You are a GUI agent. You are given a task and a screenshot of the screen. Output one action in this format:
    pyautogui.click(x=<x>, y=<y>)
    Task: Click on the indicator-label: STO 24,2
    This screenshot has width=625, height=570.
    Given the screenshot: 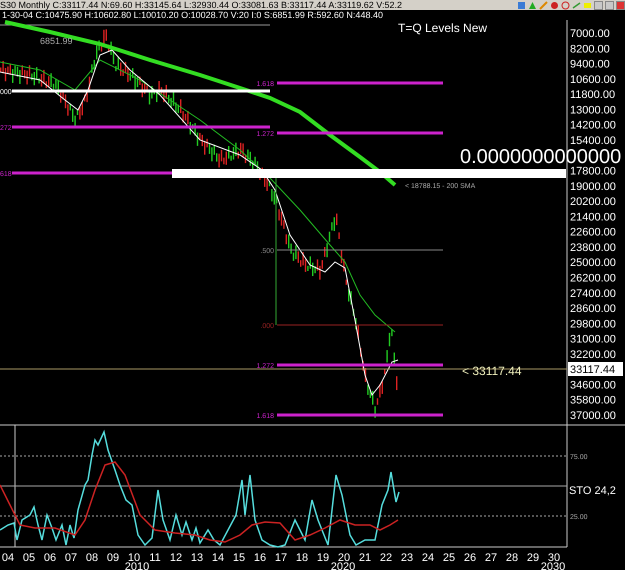 What is the action you would take?
    pyautogui.click(x=592, y=491)
    